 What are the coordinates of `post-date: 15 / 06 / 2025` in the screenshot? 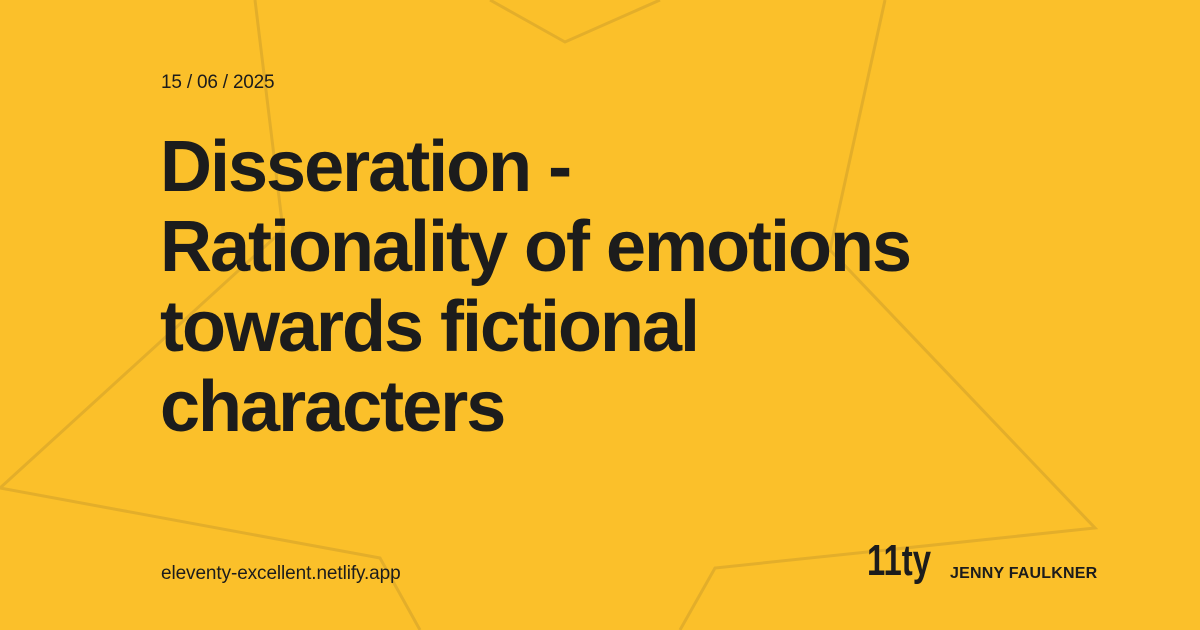 It's located at (218, 82).